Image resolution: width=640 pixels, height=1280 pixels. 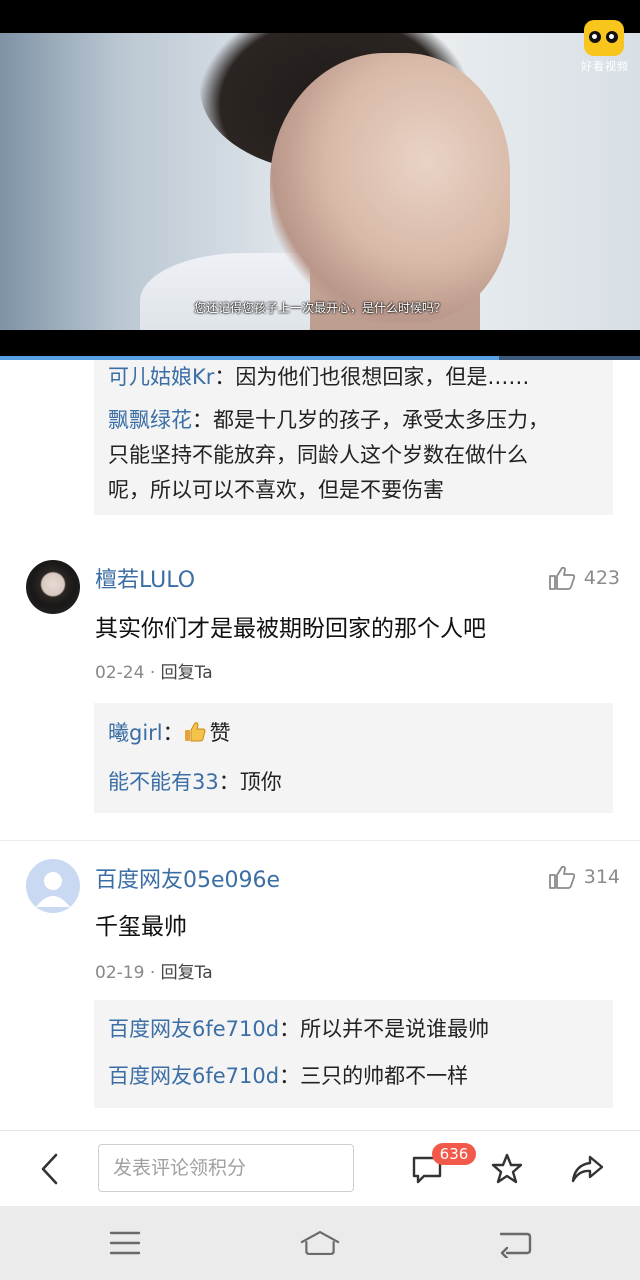 I want to click on menu-icon, so click(x=125, y=1243).